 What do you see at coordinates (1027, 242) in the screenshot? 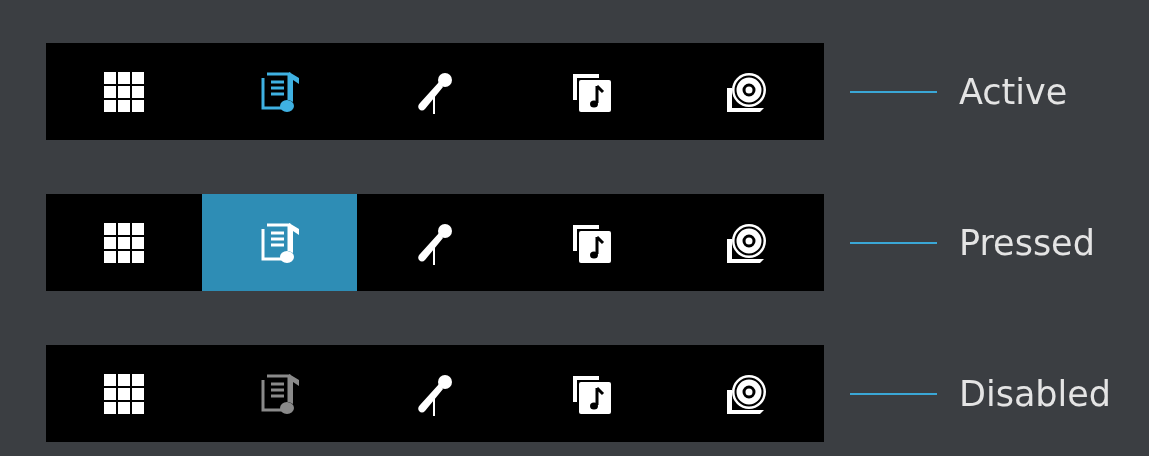
I see `state-label: Pressed` at bounding box center [1027, 242].